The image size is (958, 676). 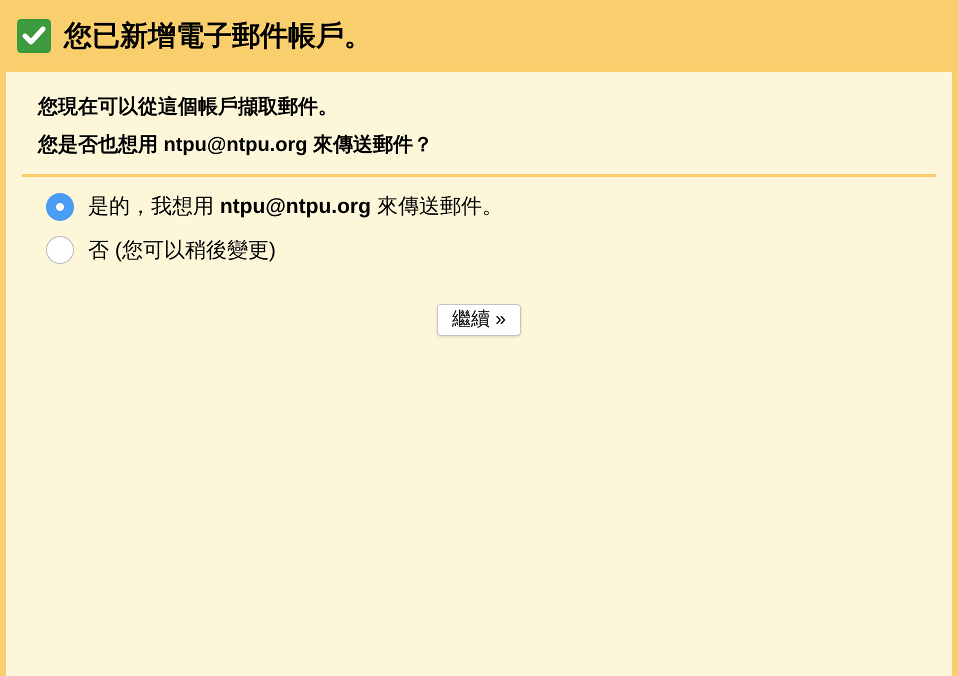 I want to click on header-title: 您已新增電子郵件帳戶。, so click(x=218, y=36).